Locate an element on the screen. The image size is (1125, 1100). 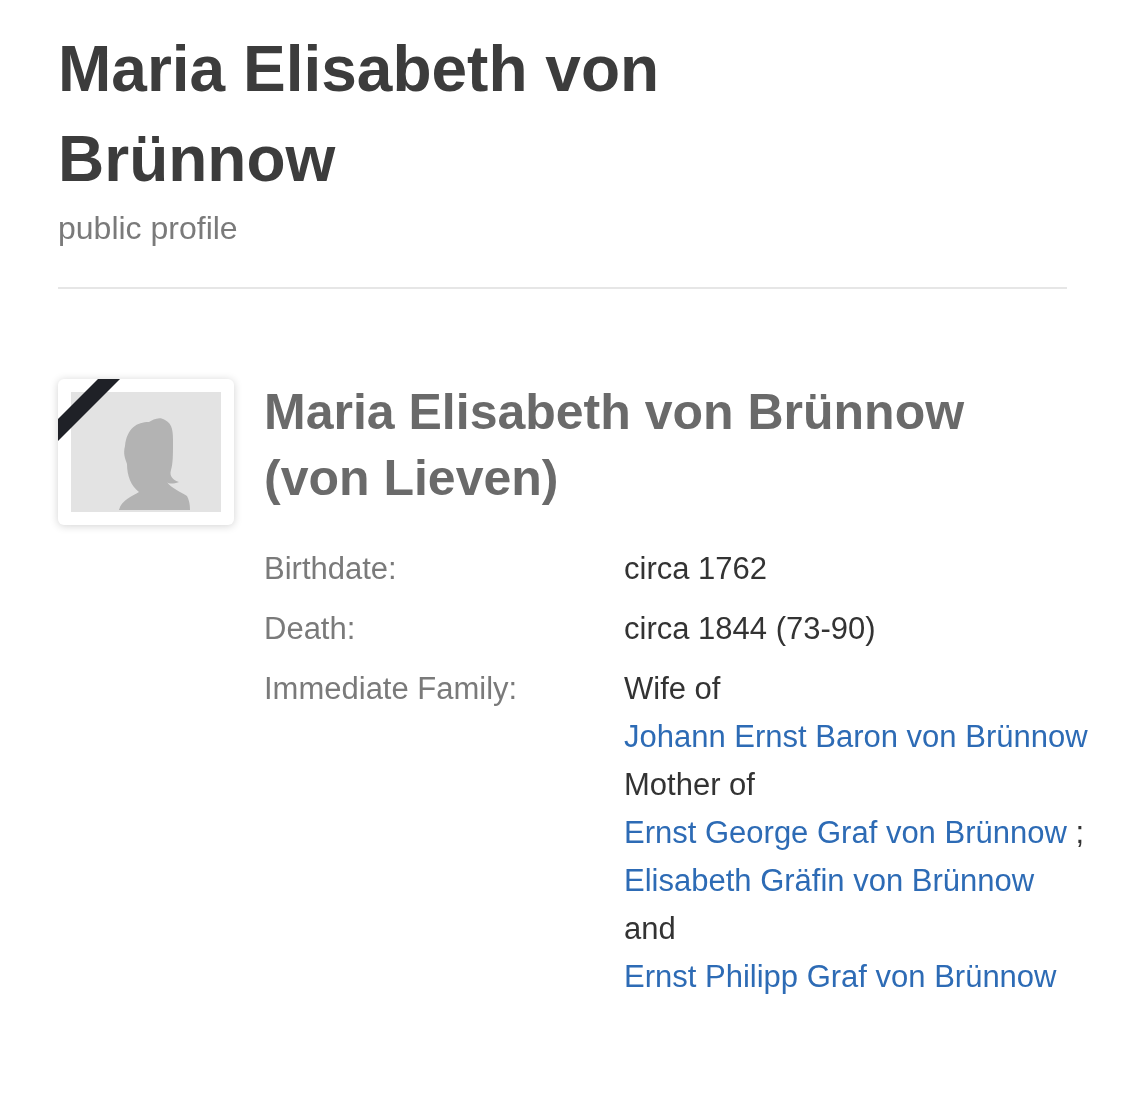
fact-label: Immediate Family: is located at coordinates (391, 689).